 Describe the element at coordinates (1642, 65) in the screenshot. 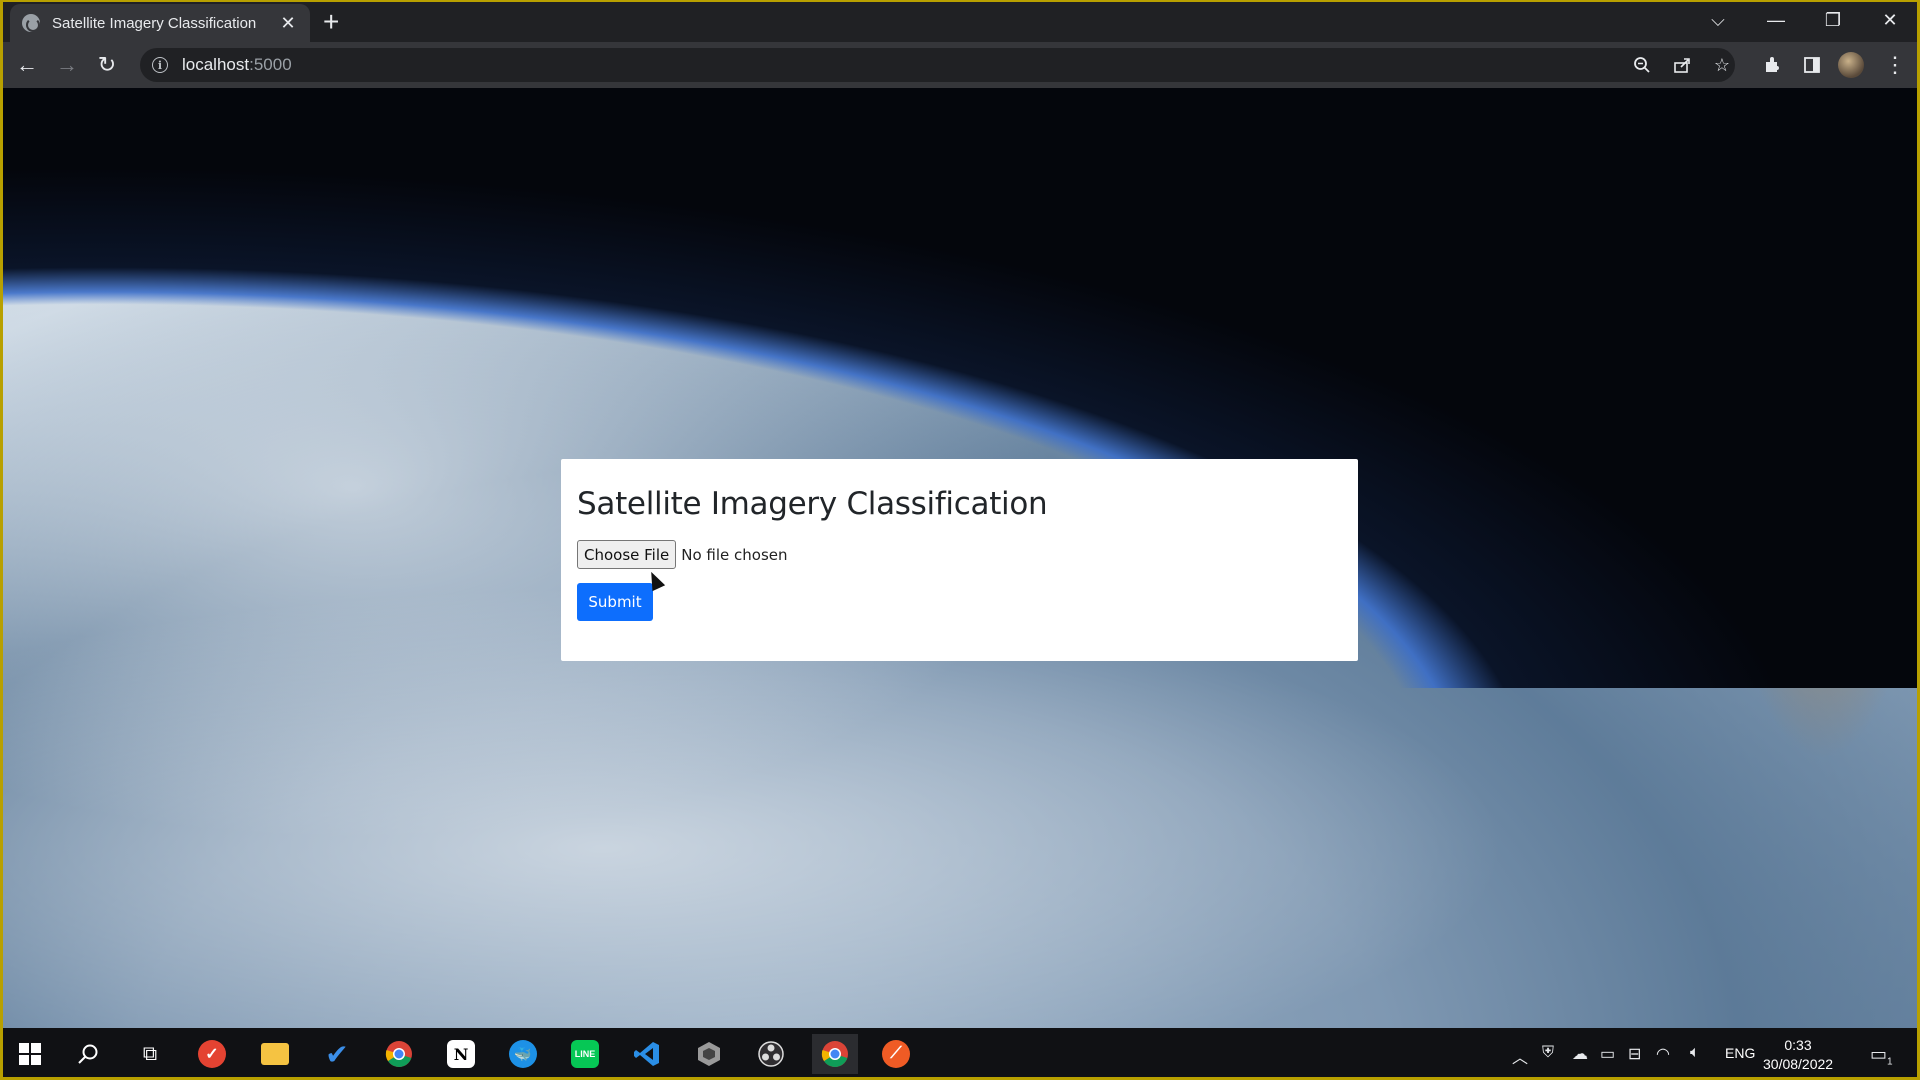

I see `zoom-icon` at that location.